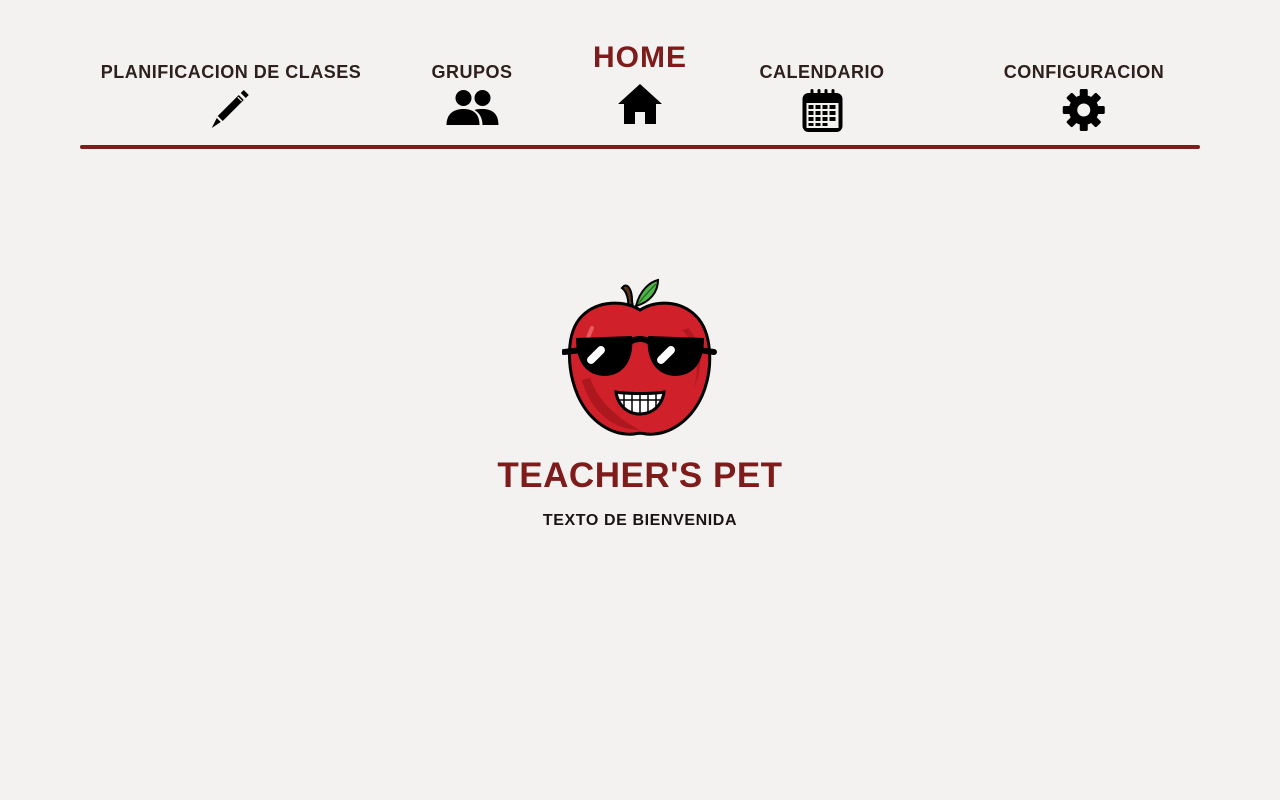 This screenshot has width=1280, height=800. I want to click on nav-item-label: CONFIGURACION, so click(1084, 72).